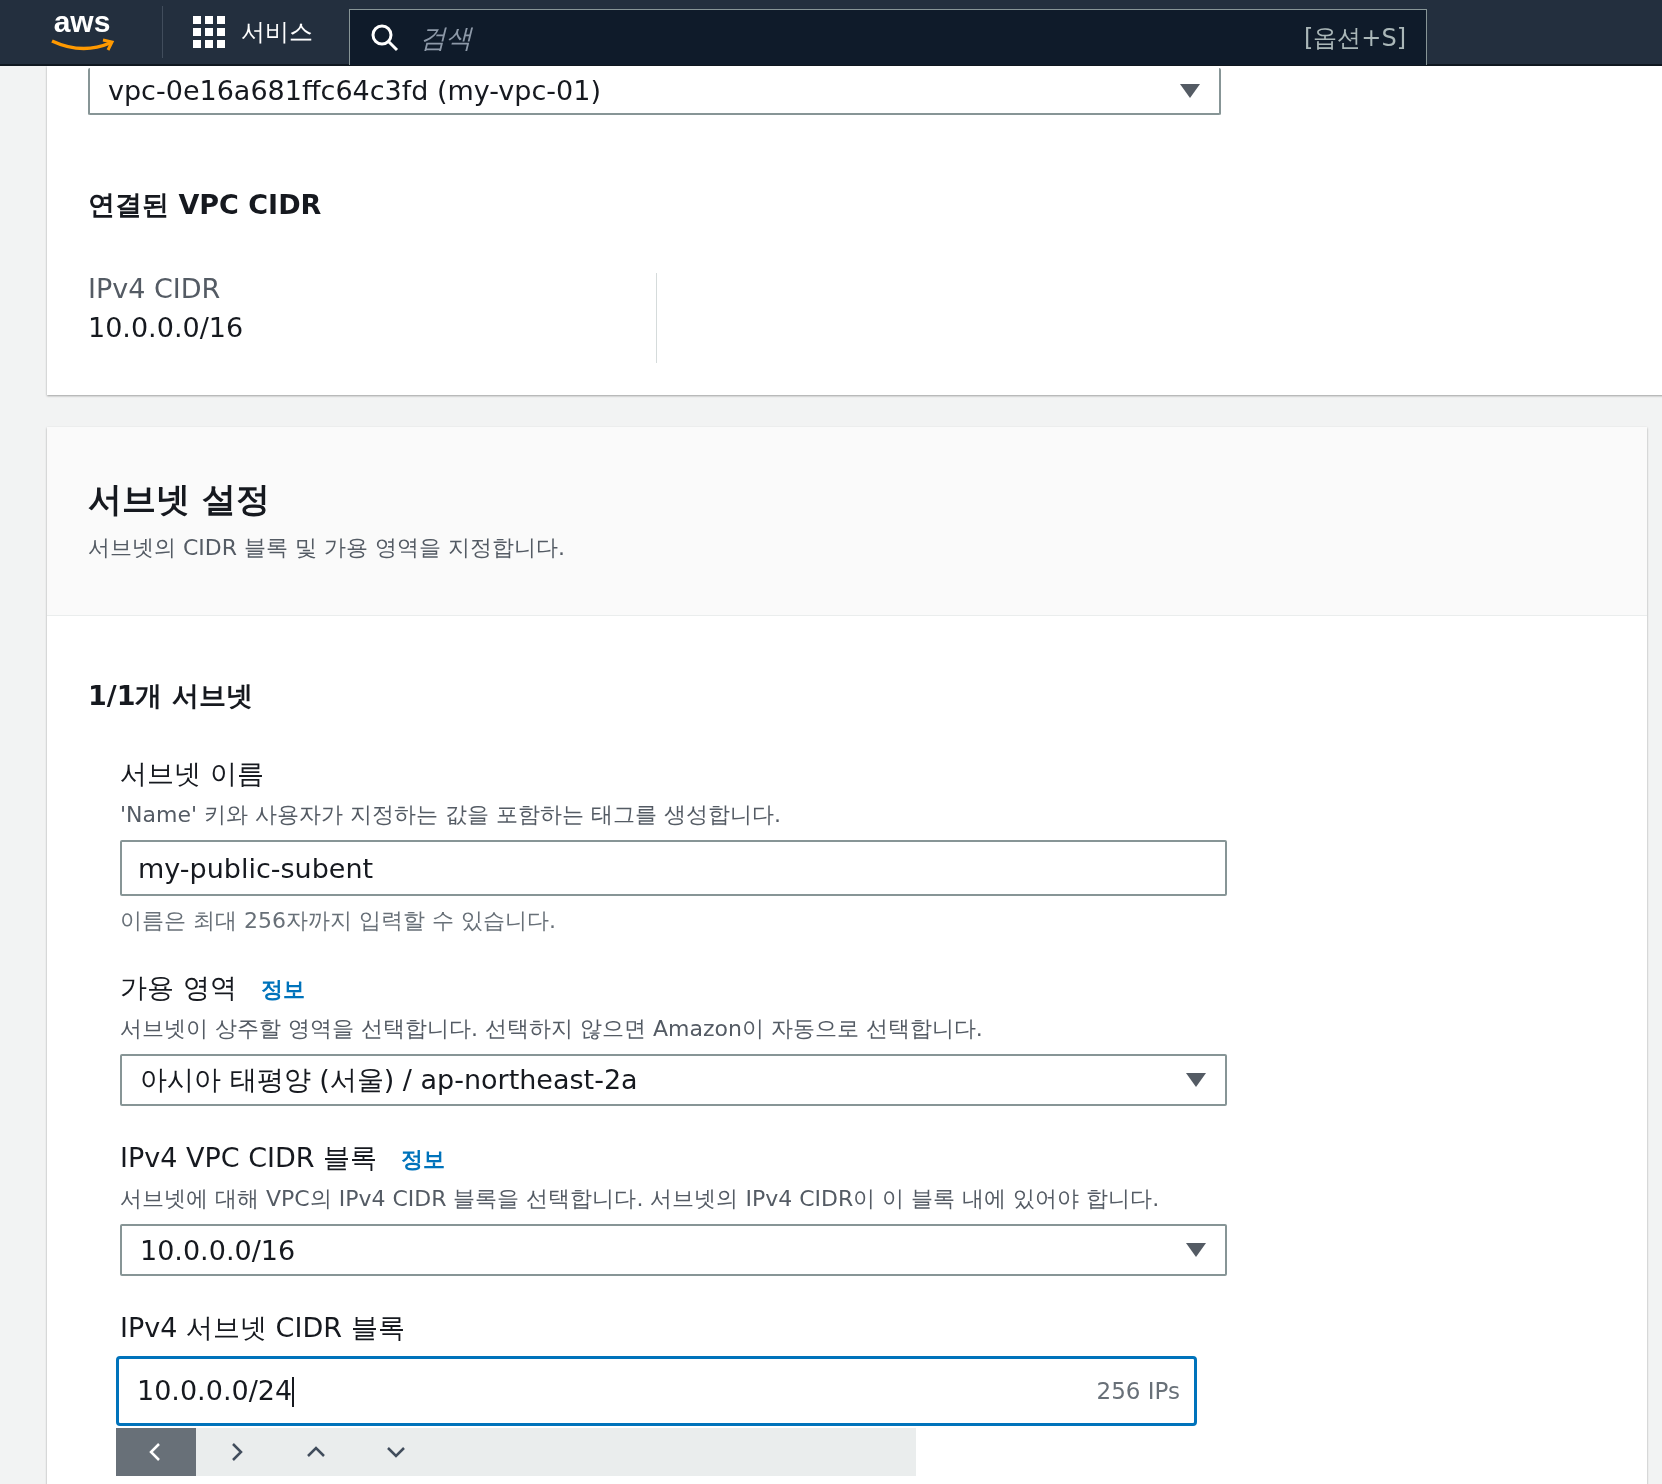 This screenshot has width=1662, height=1484. Describe the element at coordinates (640, 1199) in the screenshot. I see `field-description: 서브넷에 대해 VPC의 IPv4 CIDR 블록을 선택합니다. 서브넷의 IPv4 CIDR이 이 블록 내에 있어야 합니다.` at that location.